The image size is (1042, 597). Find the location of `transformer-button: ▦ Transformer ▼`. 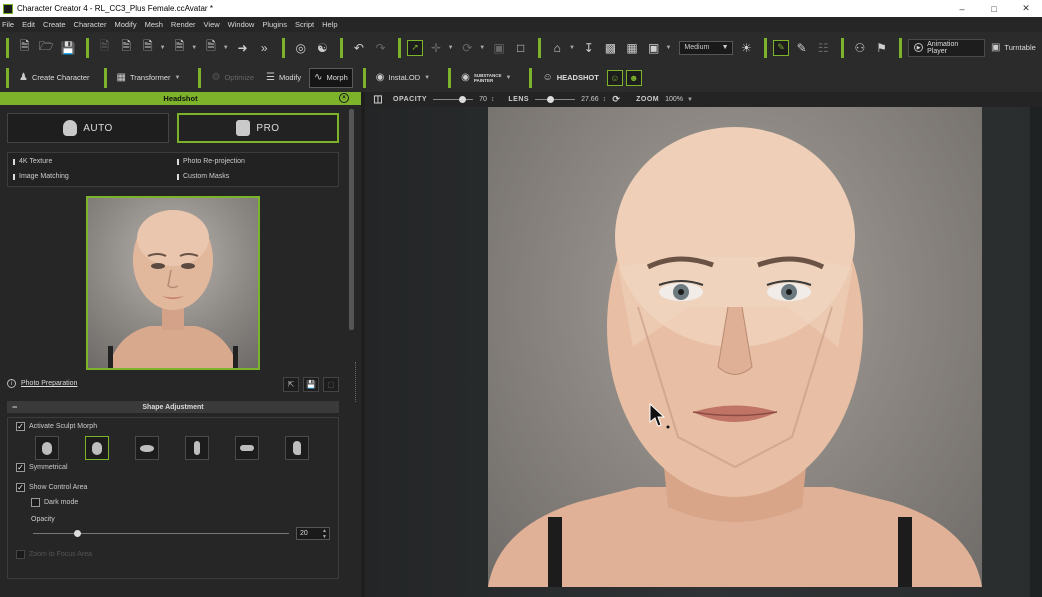

transformer-button: ▦ Transformer ▼ is located at coordinates (151, 78).